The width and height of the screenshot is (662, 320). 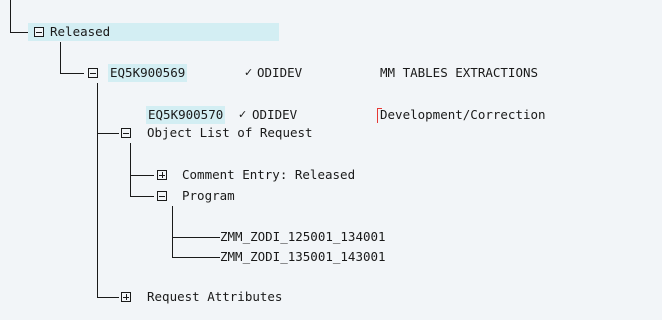 I want to click on request-description: MM TABLES EXTRACTIONS, so click(x=459, y=72).